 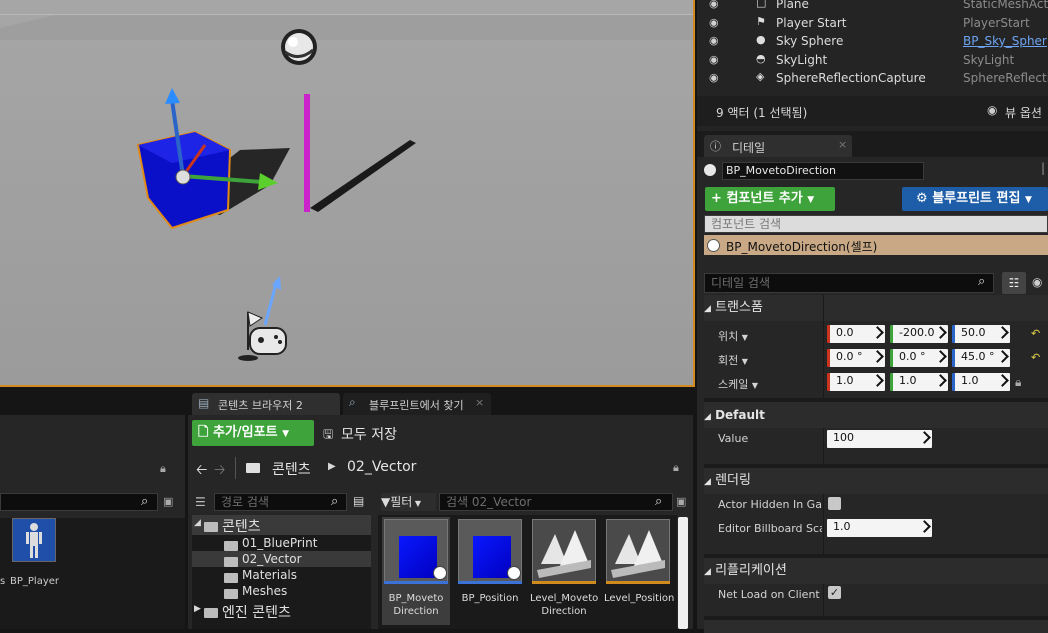 What do you see at coordinates (872, 41) in the screenshot?
I see `outliner-row: ◉ ● Sky Sphere BP_Sky_Spher` at bounding box center [872, 41].